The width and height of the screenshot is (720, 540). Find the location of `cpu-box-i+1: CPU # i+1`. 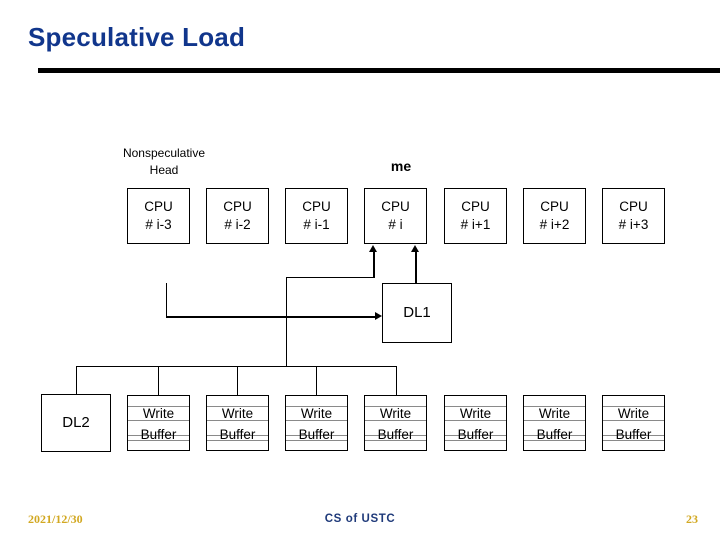

cpu-box-i+1: CPU # i+1 is located at coordinates (475, 216).